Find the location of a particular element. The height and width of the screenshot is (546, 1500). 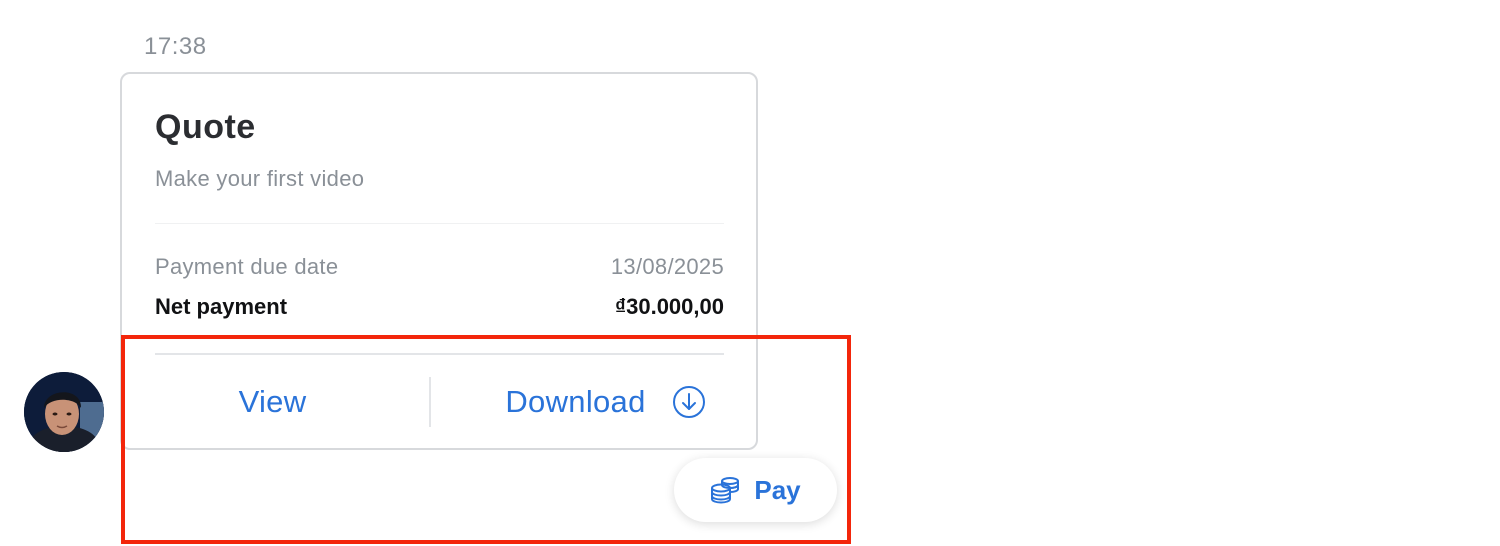

pay-button: Pay is located at coordinates (755, 490).